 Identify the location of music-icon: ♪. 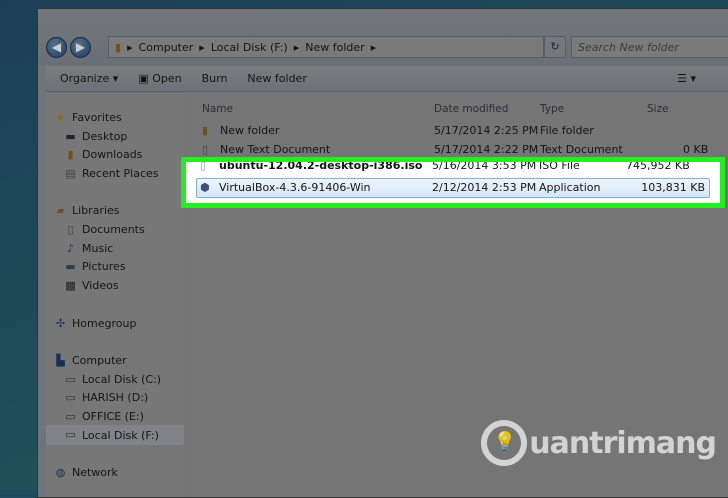
(70, 248).